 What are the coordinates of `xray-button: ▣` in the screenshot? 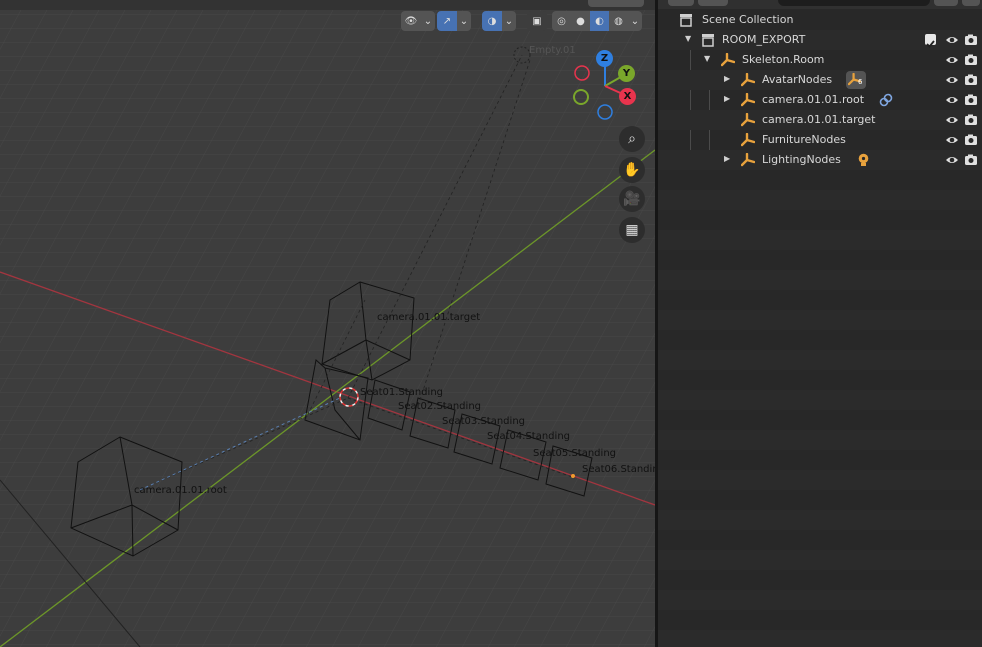 It's located at (537, 21).